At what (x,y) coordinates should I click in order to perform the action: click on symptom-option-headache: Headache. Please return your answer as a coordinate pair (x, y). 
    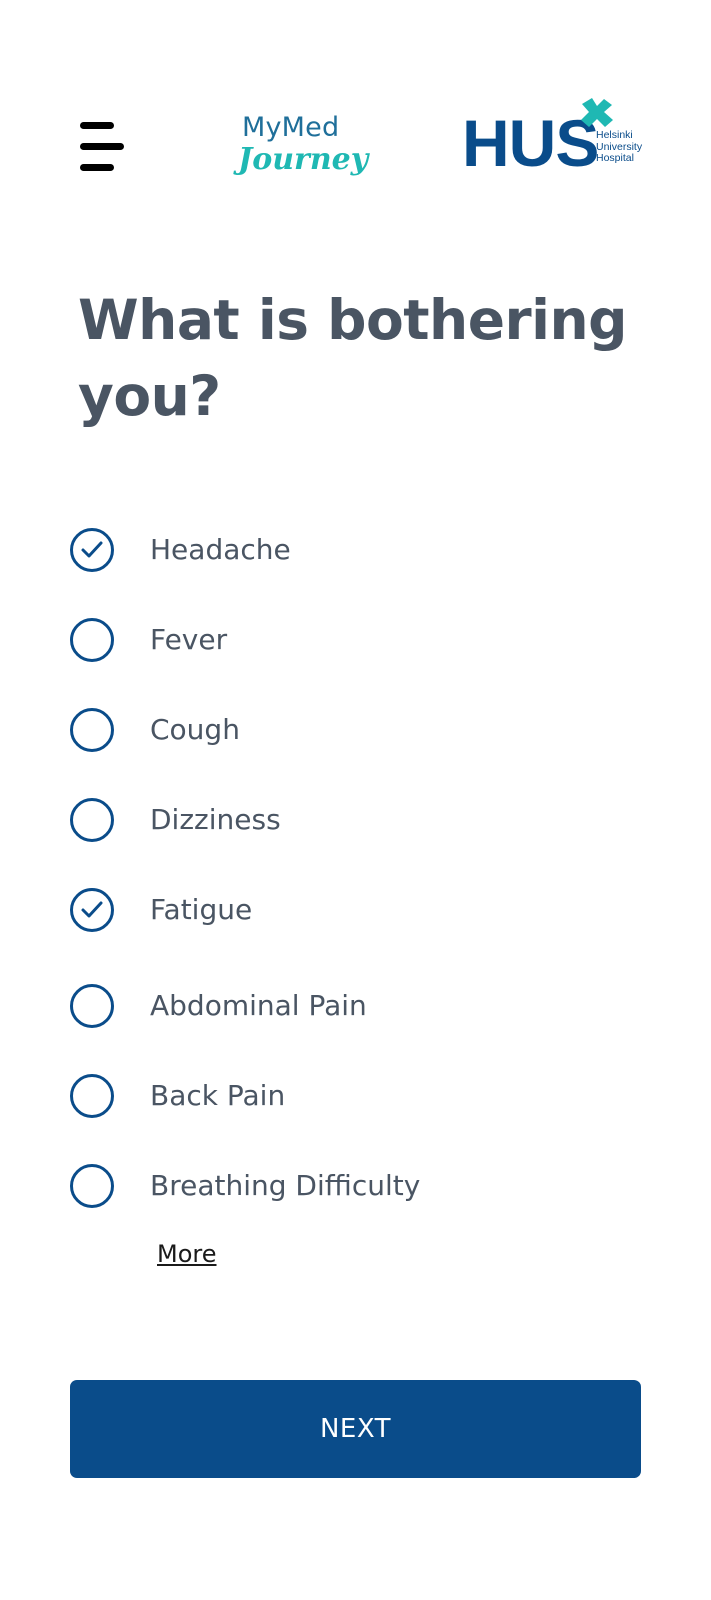
    Looking at the image, I should click on (350, 558).